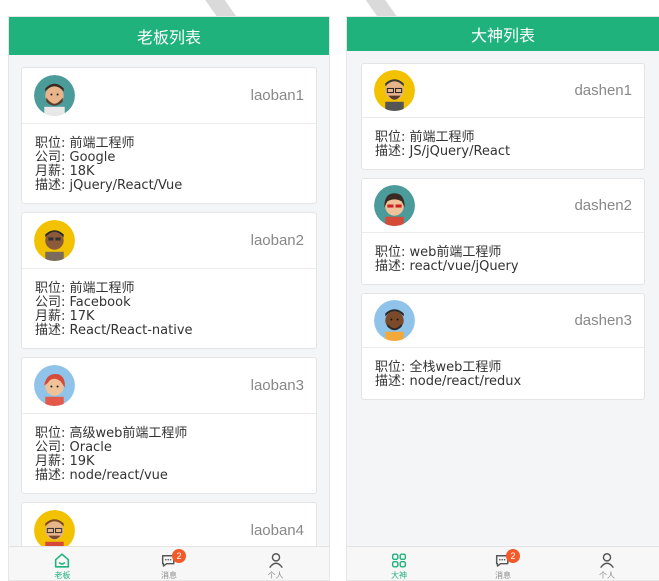 The image size is (659, 581). I want to click on avatar-teal-red-woman-icon, so click(394, 205).